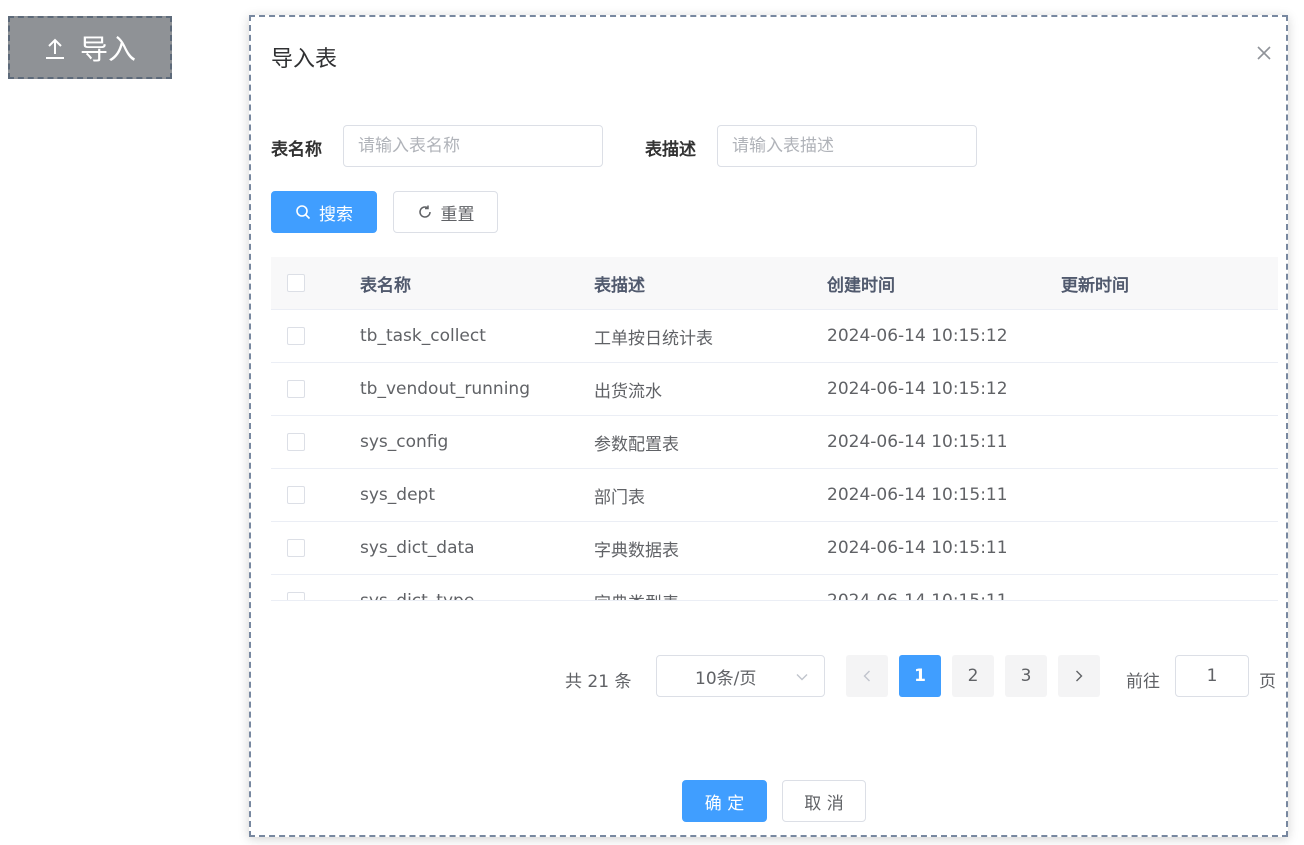 This screenshot has width=1304, height=845. What do you see at coordinates (636, 444) in the screenshot?
I see `cell-table-desc: 参数配置表` at bounding box center [636, 444].